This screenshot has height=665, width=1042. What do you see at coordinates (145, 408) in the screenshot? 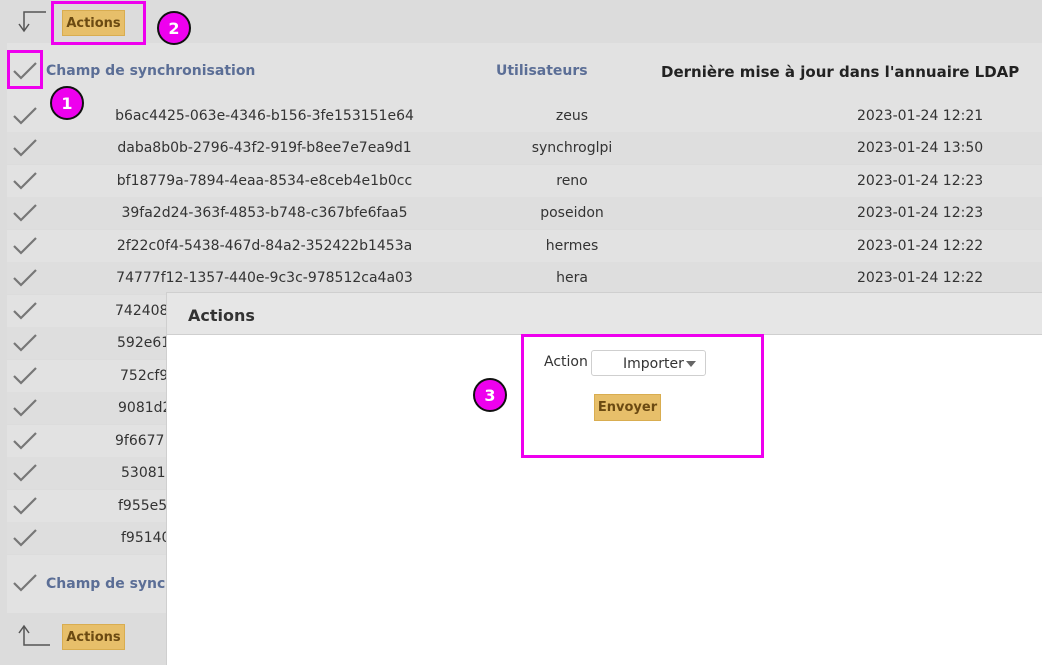
I see `cell-sync-id: 9081d2` at bounding box center [145, 408].